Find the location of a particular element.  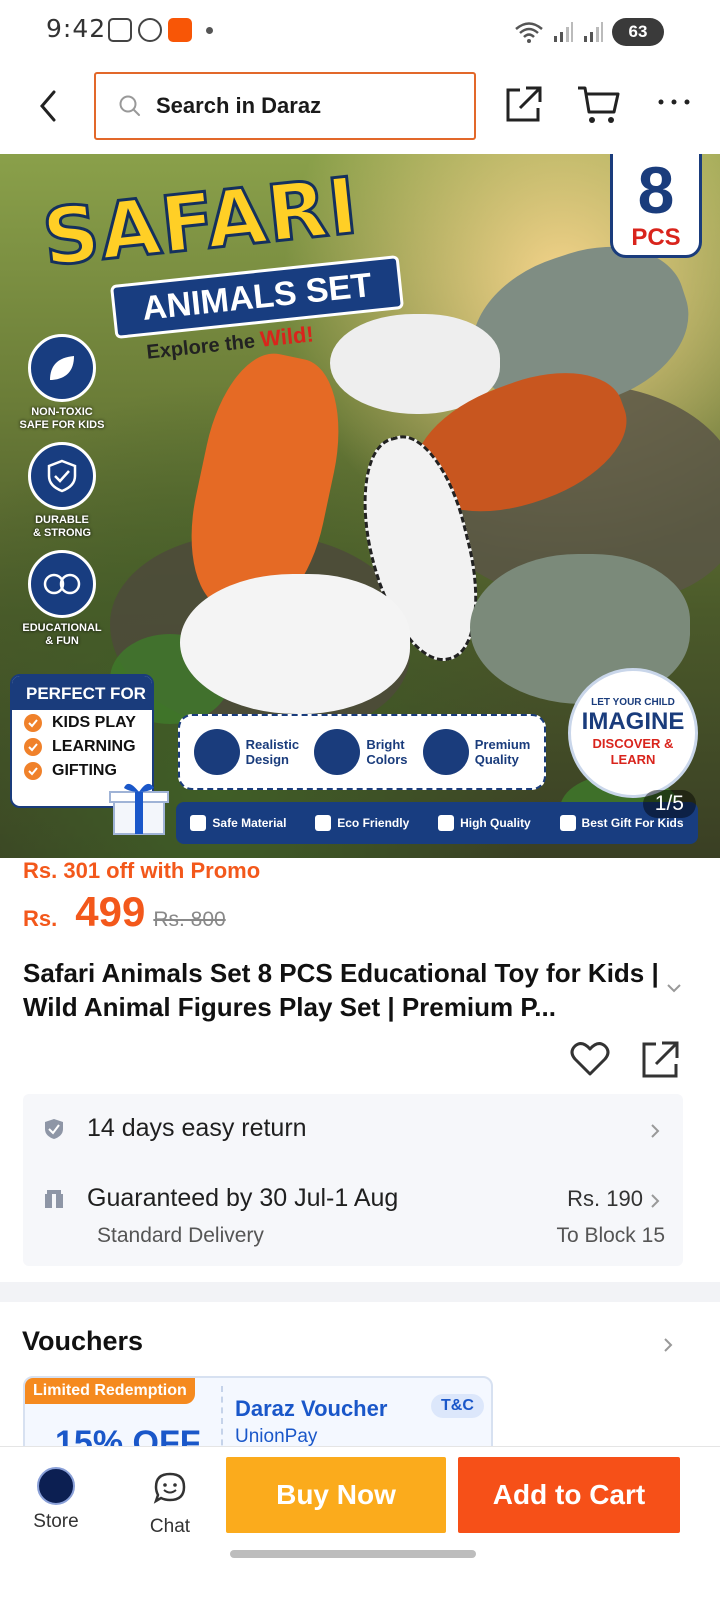

quality-premium: Premium Quality is located at coordinates (476, 752).